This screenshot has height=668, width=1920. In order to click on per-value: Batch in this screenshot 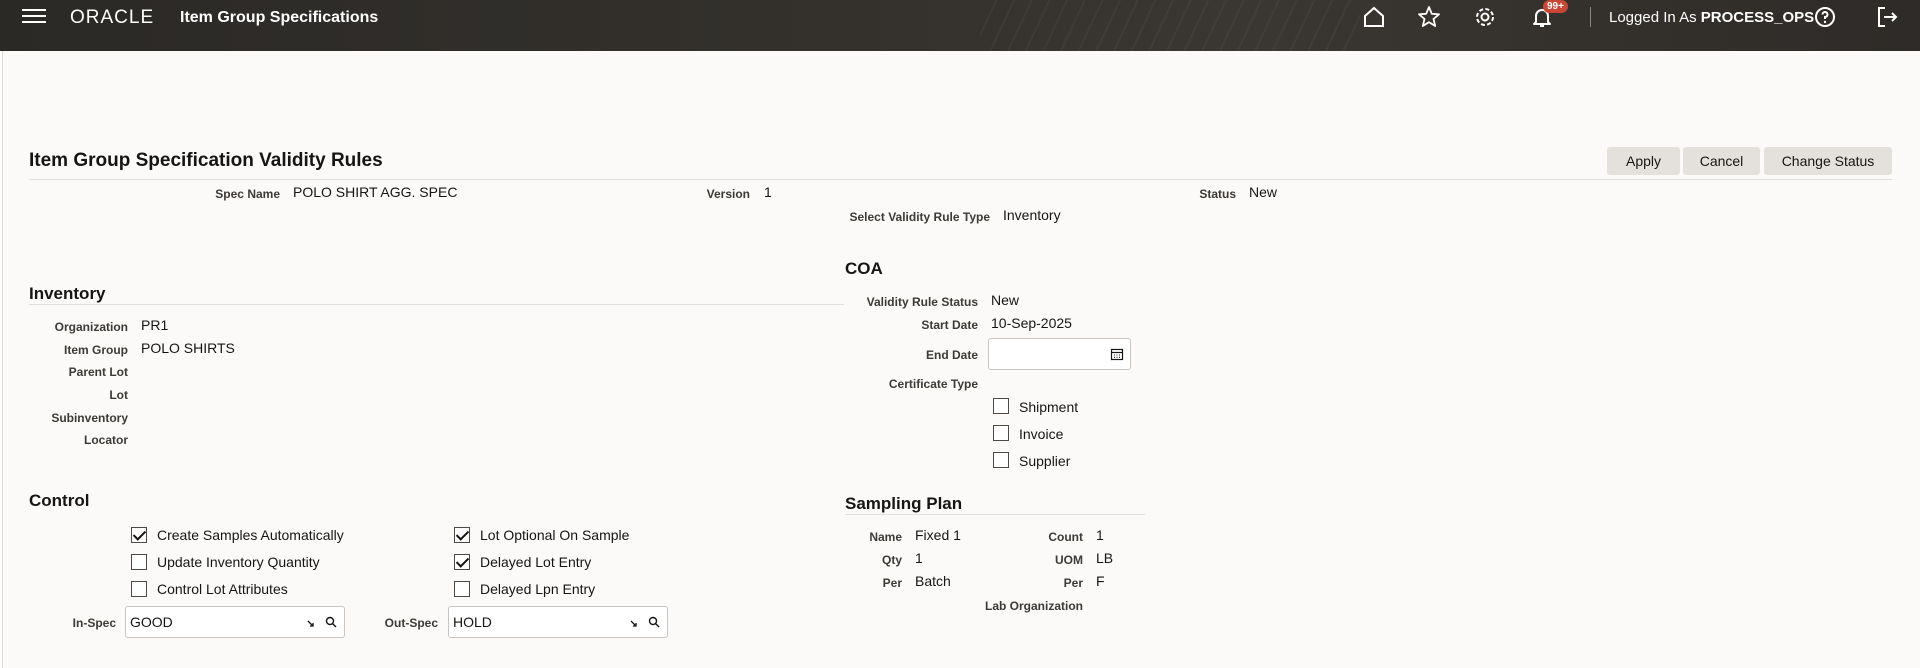, I will do `click(933, 581)`.